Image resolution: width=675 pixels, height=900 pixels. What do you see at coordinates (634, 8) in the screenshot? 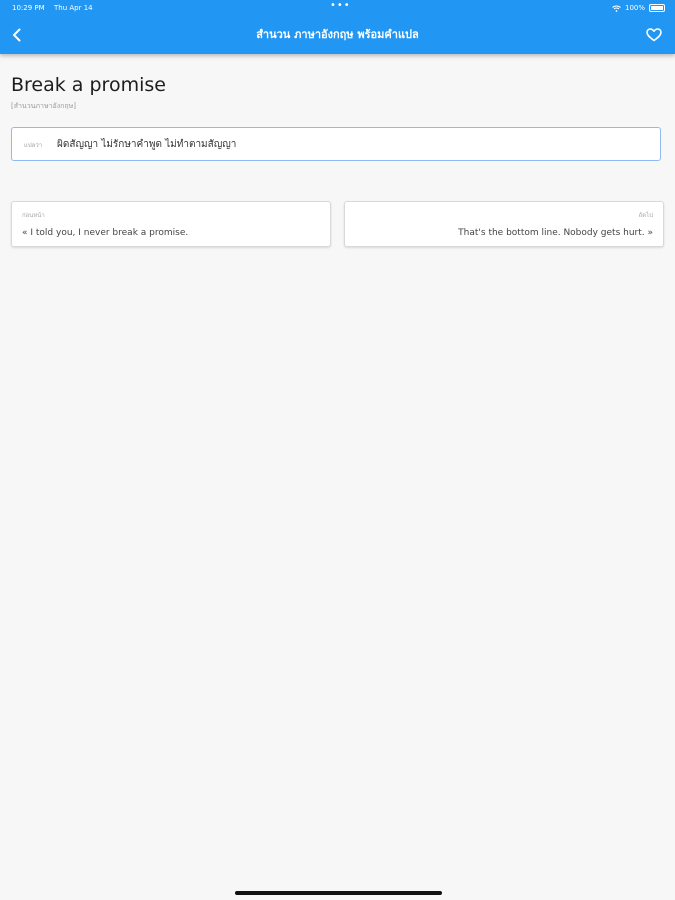
I see `battery-percent: 100%` at bounding box center [634, 8].